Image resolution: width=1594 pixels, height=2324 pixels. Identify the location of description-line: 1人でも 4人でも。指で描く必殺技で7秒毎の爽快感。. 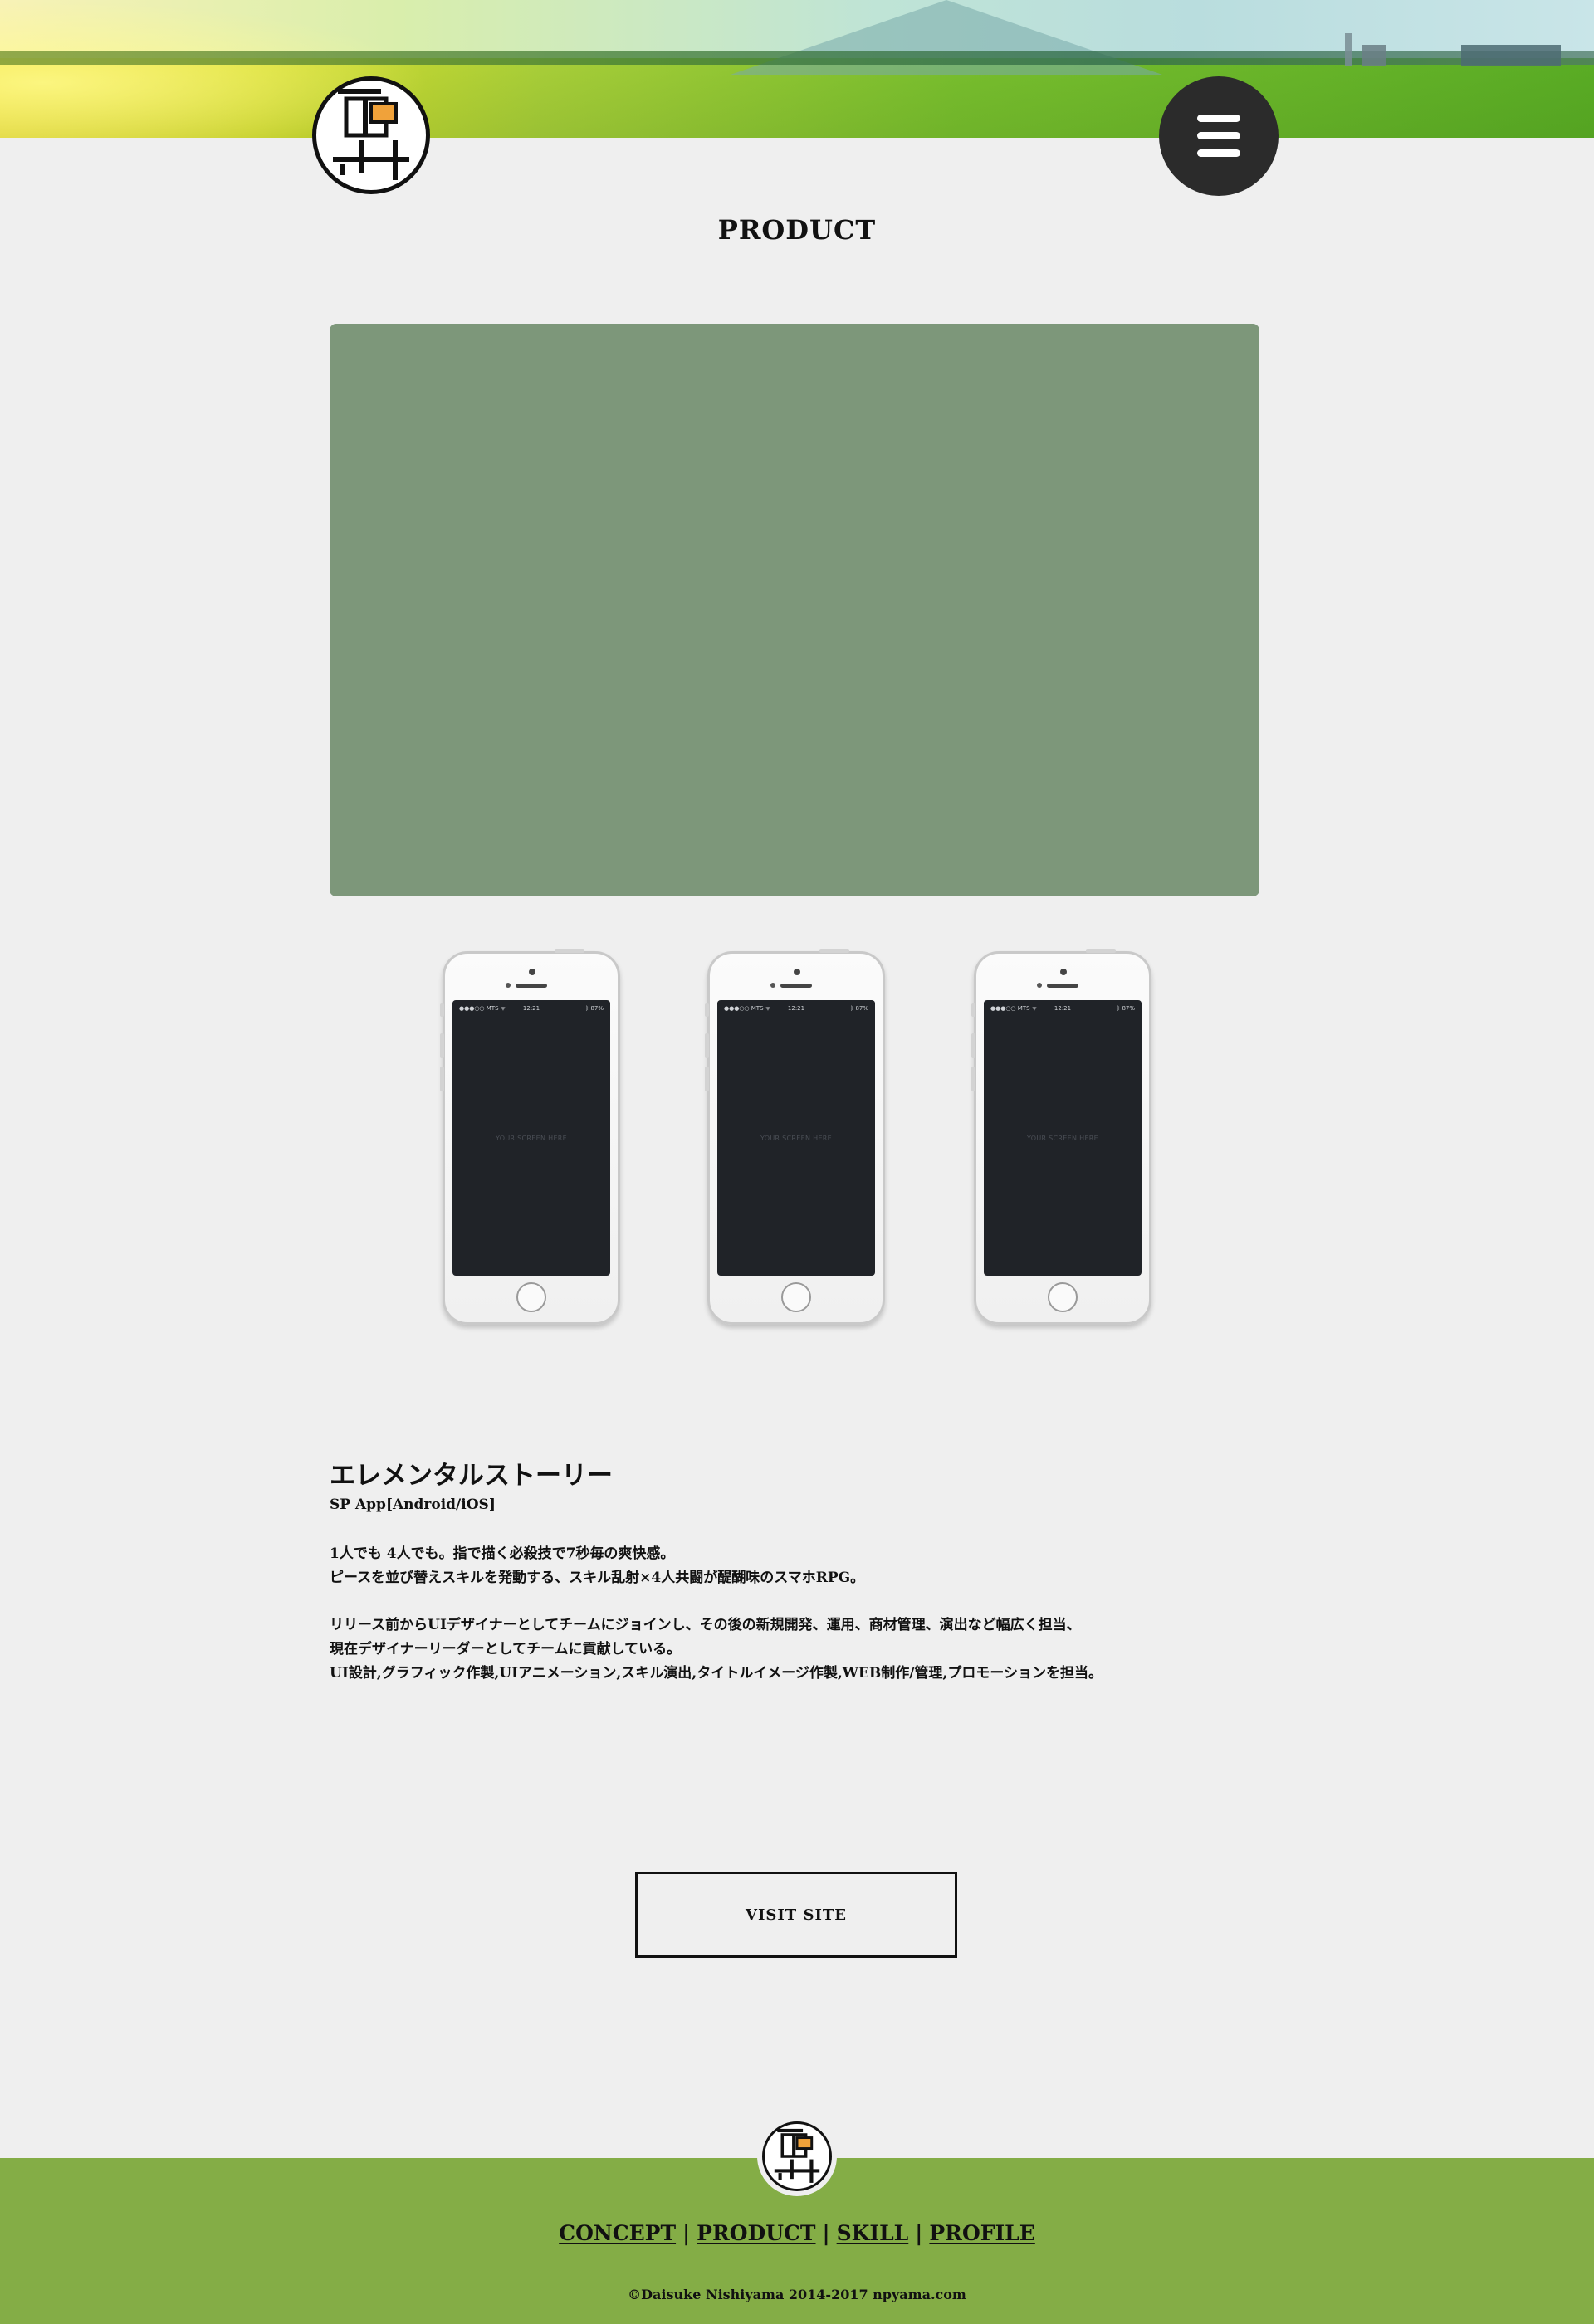
(502, 1553).